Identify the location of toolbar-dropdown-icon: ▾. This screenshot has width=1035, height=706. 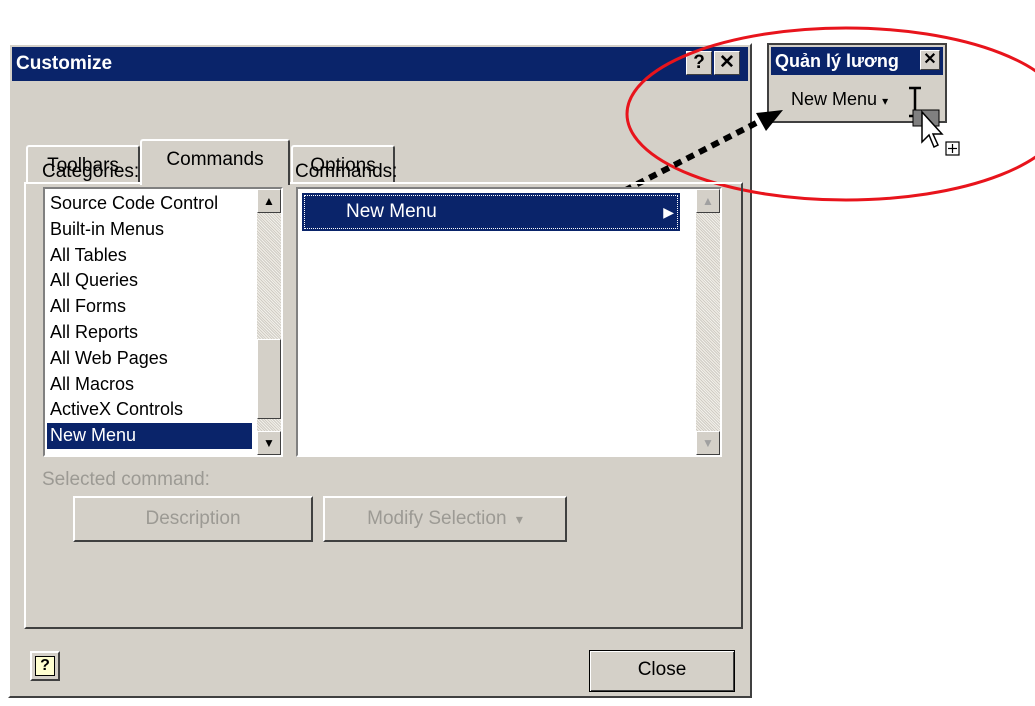
(885, 101).